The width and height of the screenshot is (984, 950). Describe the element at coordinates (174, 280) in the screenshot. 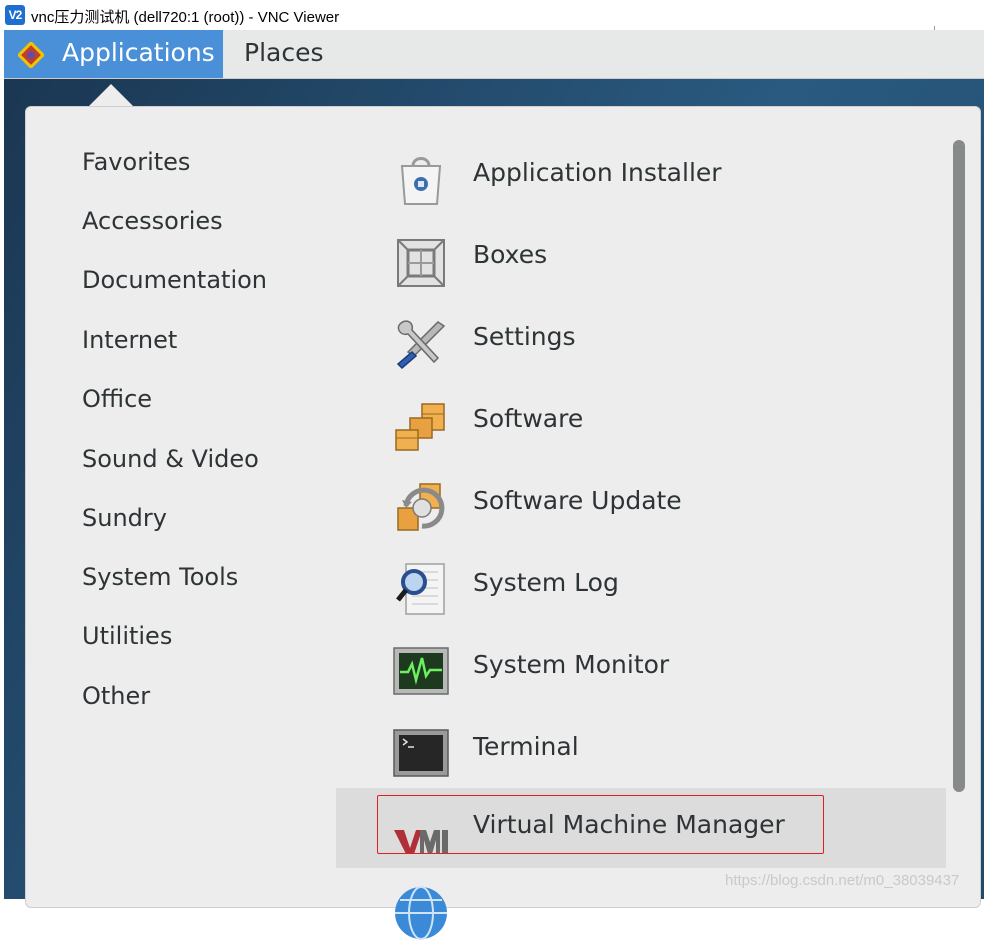

I see `category-documentation: Documentation` at that location.